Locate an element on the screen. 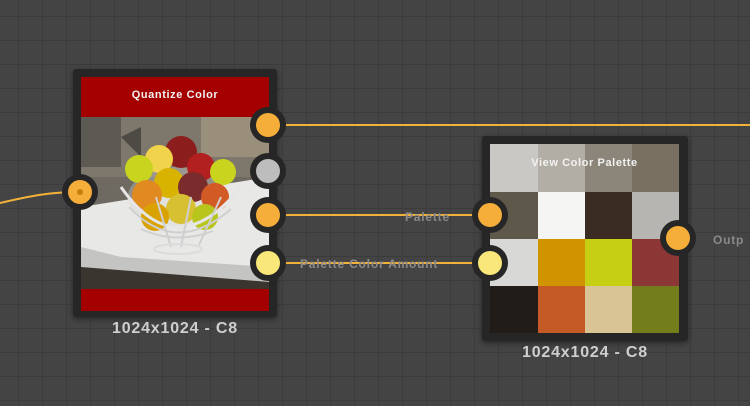  view-color-palette-node: View Color Palette is located at coordinates (585, 238).